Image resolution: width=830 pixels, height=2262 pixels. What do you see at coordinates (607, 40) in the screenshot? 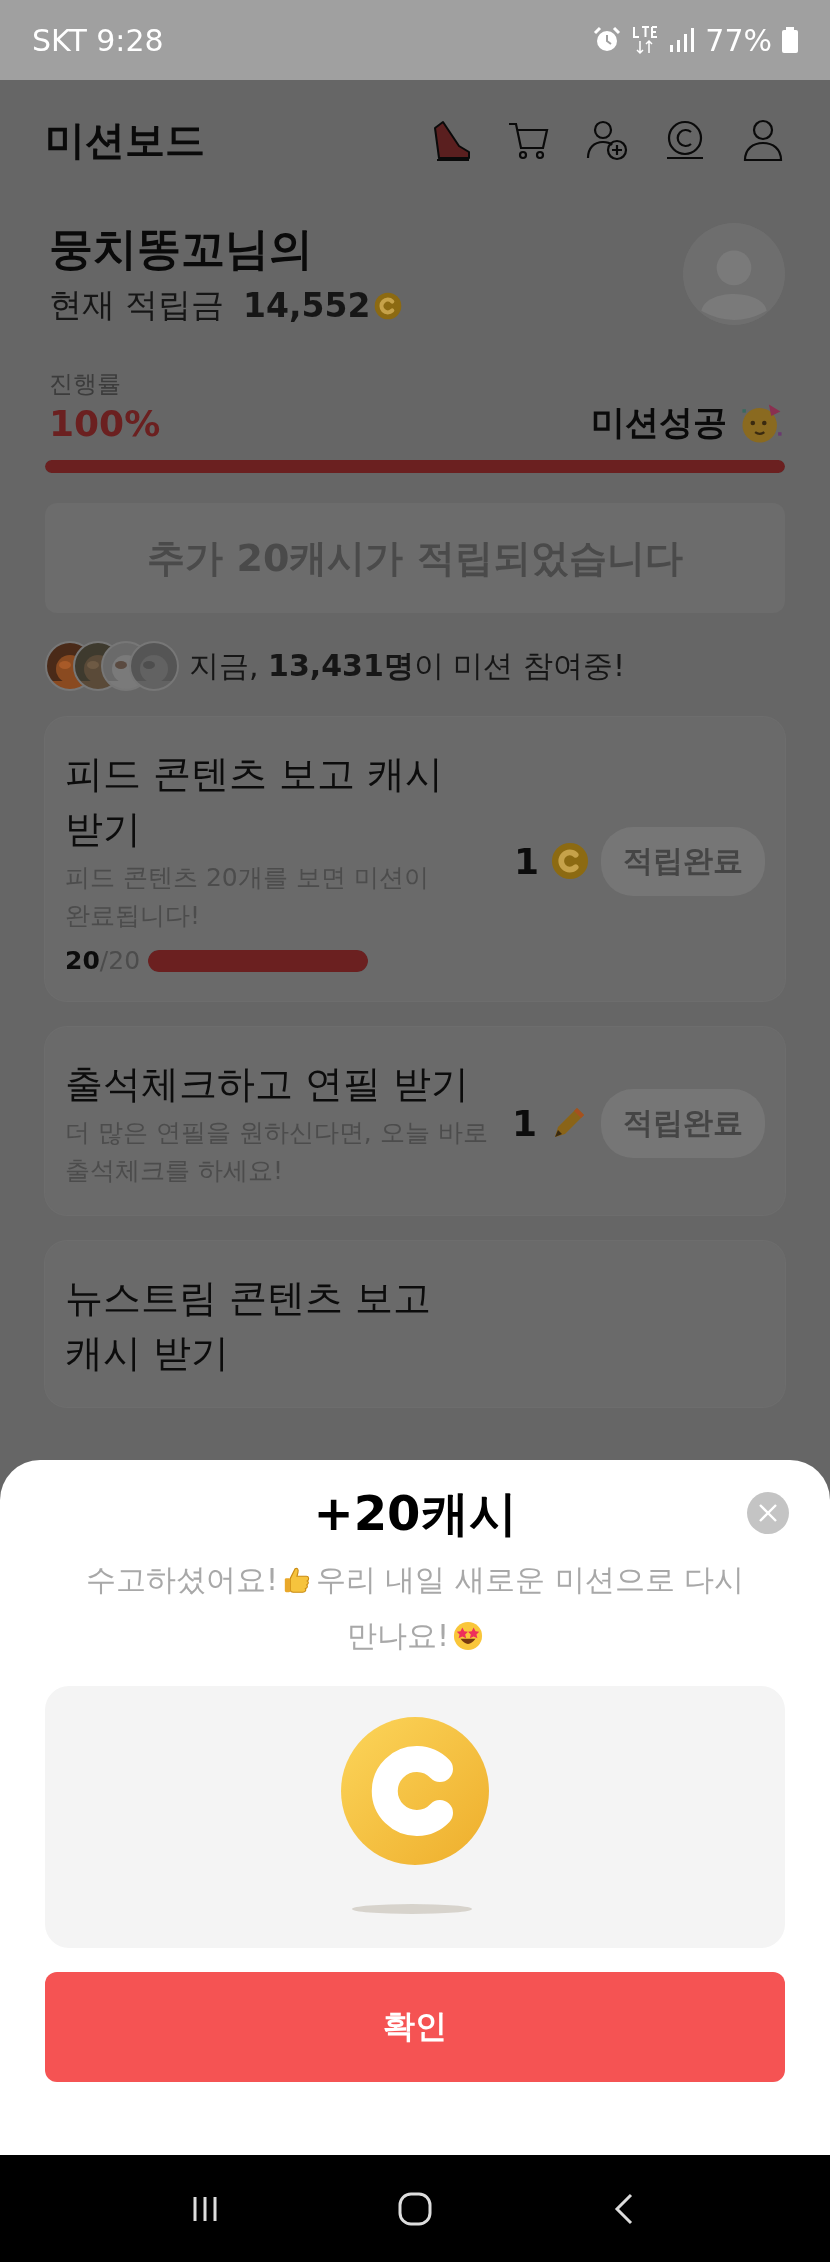
I see `alarm-icon` at bounding box center [607, 40].